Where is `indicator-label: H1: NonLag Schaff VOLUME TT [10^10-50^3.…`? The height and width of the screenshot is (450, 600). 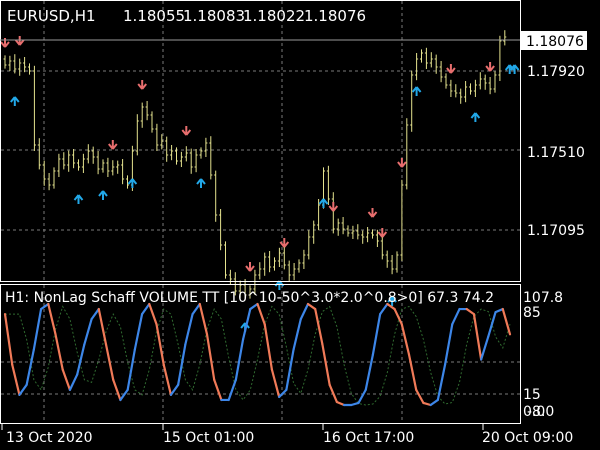
indicator-label: H1: NonLag Schaff VOLUME TT [10^10-50^3.… is located at coordinates (249, 298).